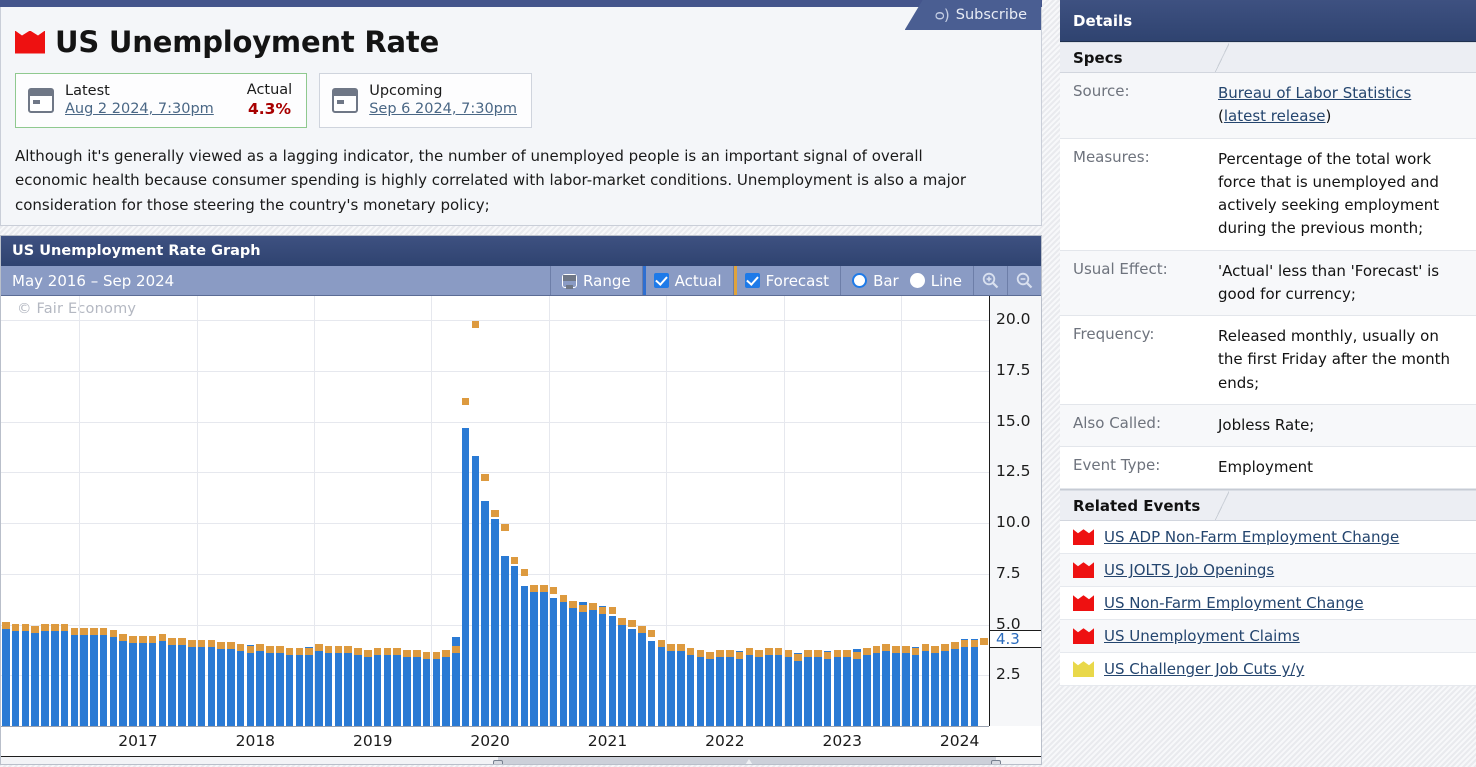 This screenshot has height=767, width=1476. I want to click on related-event-link: US Challenger Job Cuts y/y, so click(1204, 669).